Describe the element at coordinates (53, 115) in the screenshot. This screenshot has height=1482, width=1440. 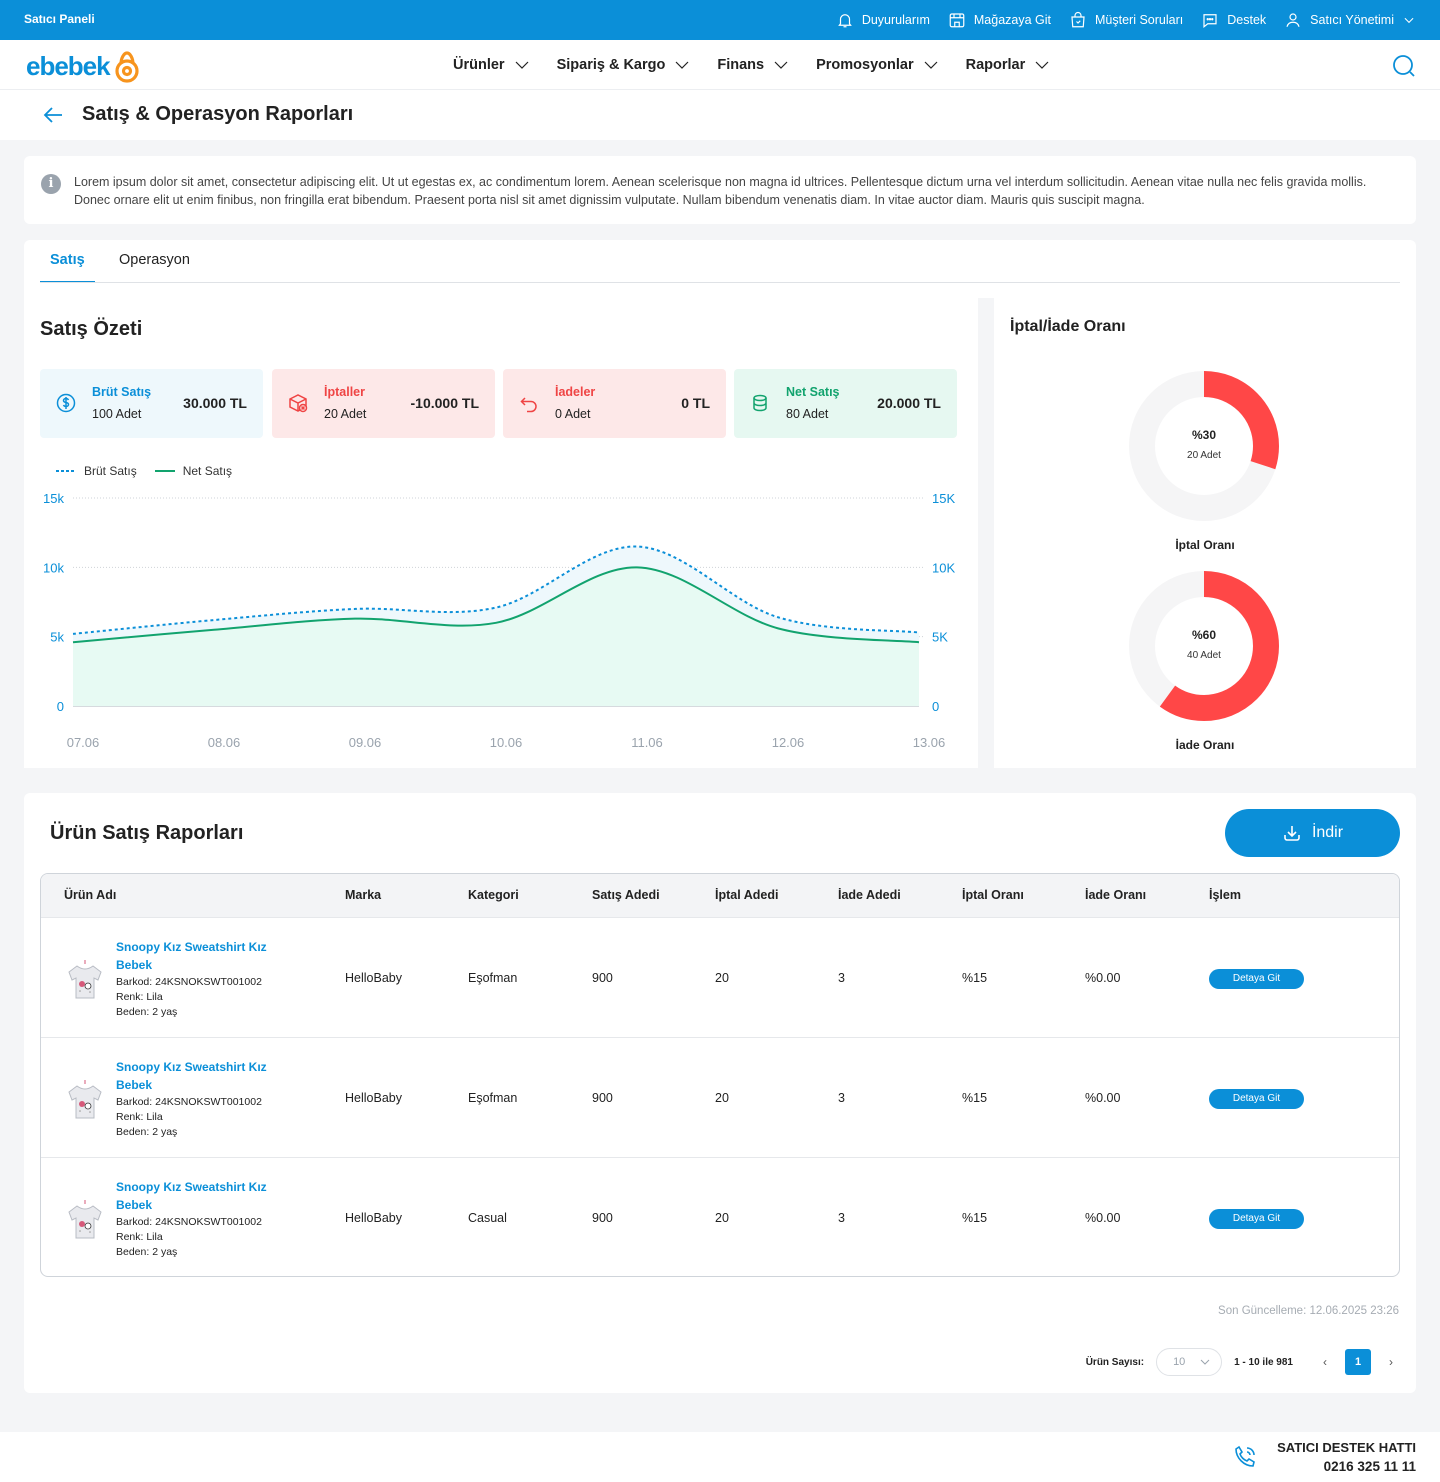
I see `back-arrow-icon` at that location.